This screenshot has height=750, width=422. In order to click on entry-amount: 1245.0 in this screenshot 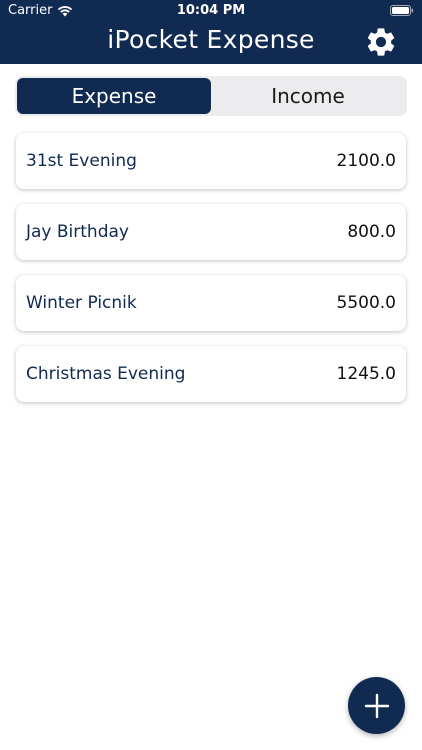, I will do `click(366, 374)`.